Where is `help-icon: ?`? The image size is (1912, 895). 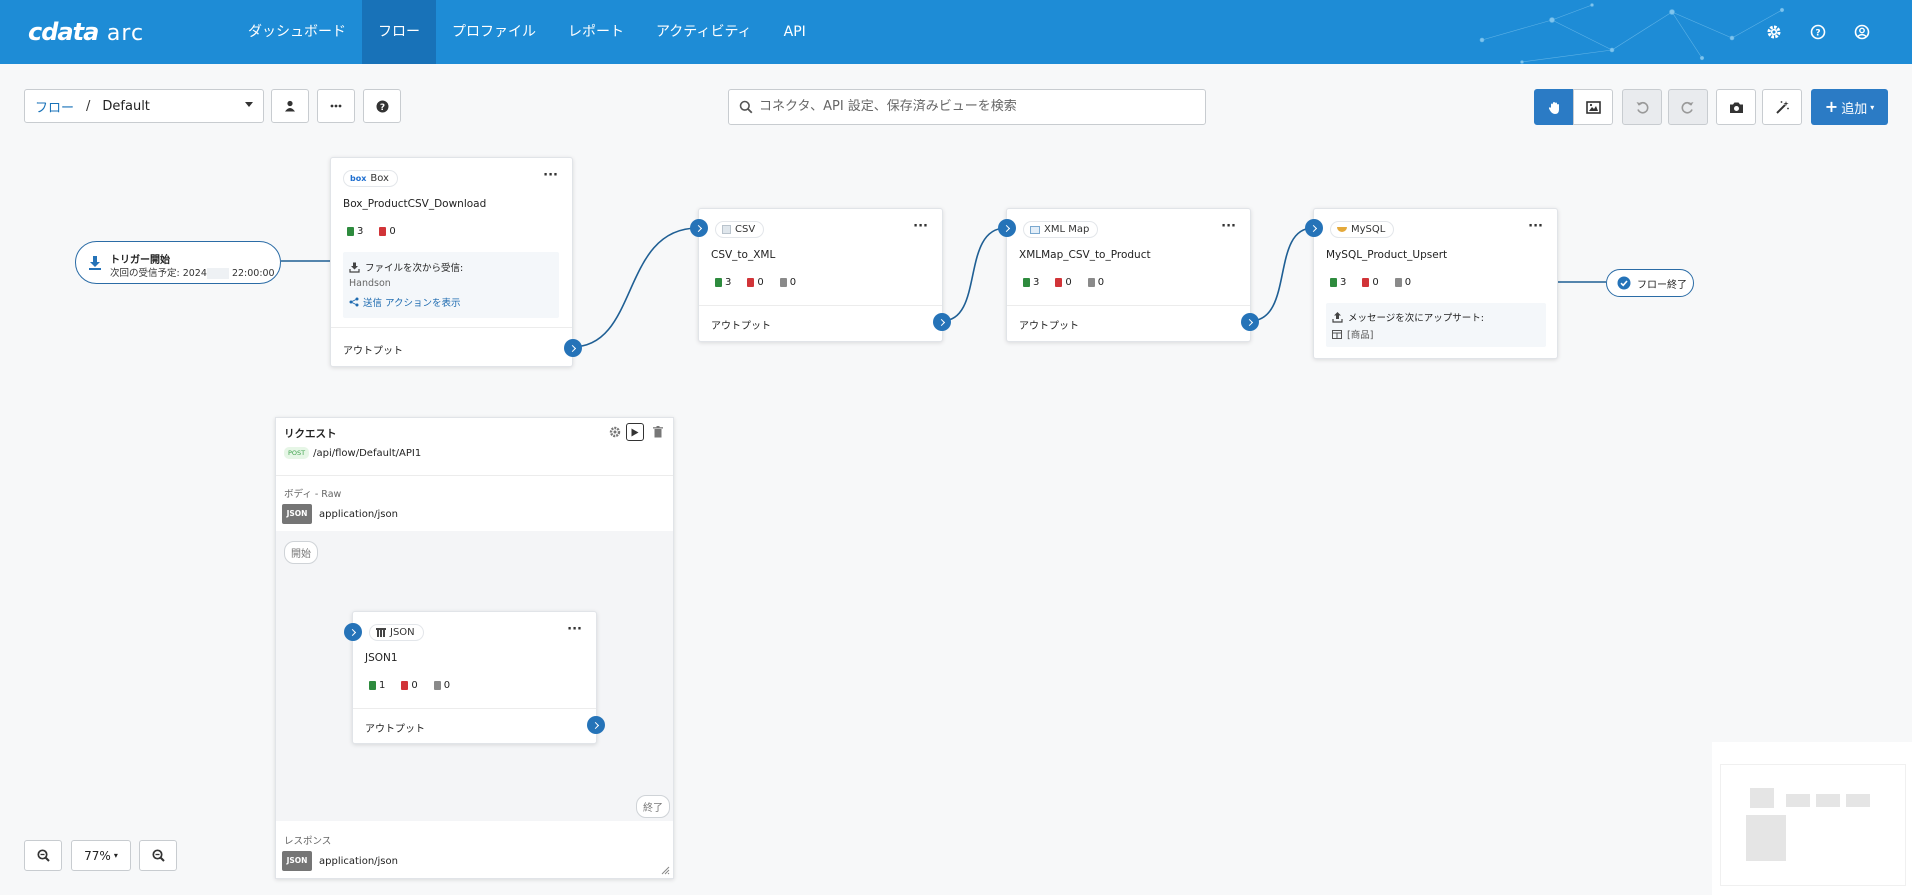 help-icon: ? is located at coordinates (1818, 32).